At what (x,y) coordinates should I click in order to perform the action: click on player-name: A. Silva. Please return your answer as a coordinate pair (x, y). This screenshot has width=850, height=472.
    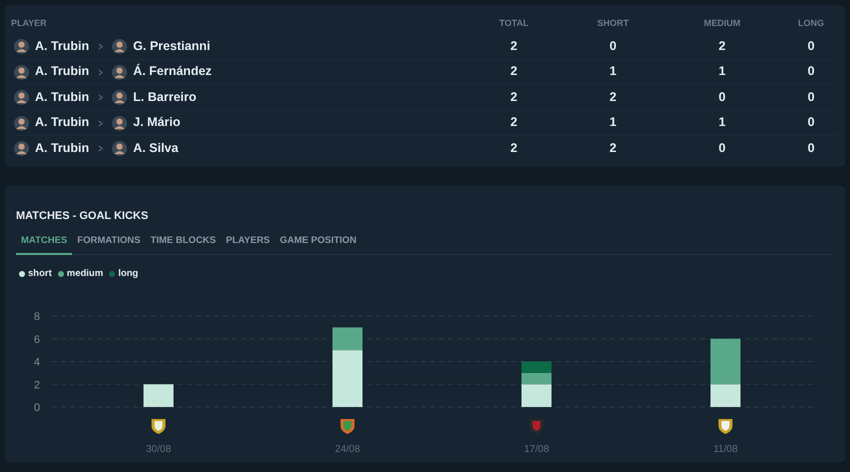
    Looking at the image, I should click on (155, 148).